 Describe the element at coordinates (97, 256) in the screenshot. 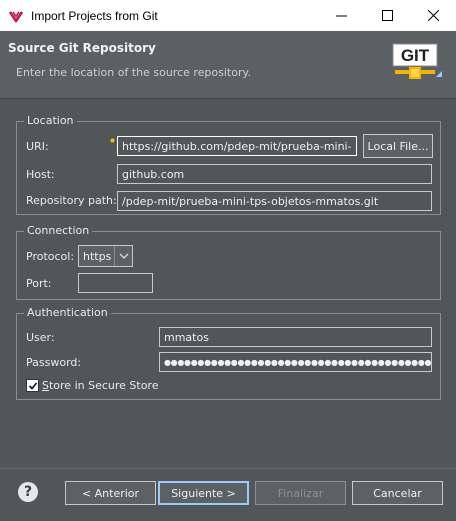

I see `protocol-value: https` at that location.